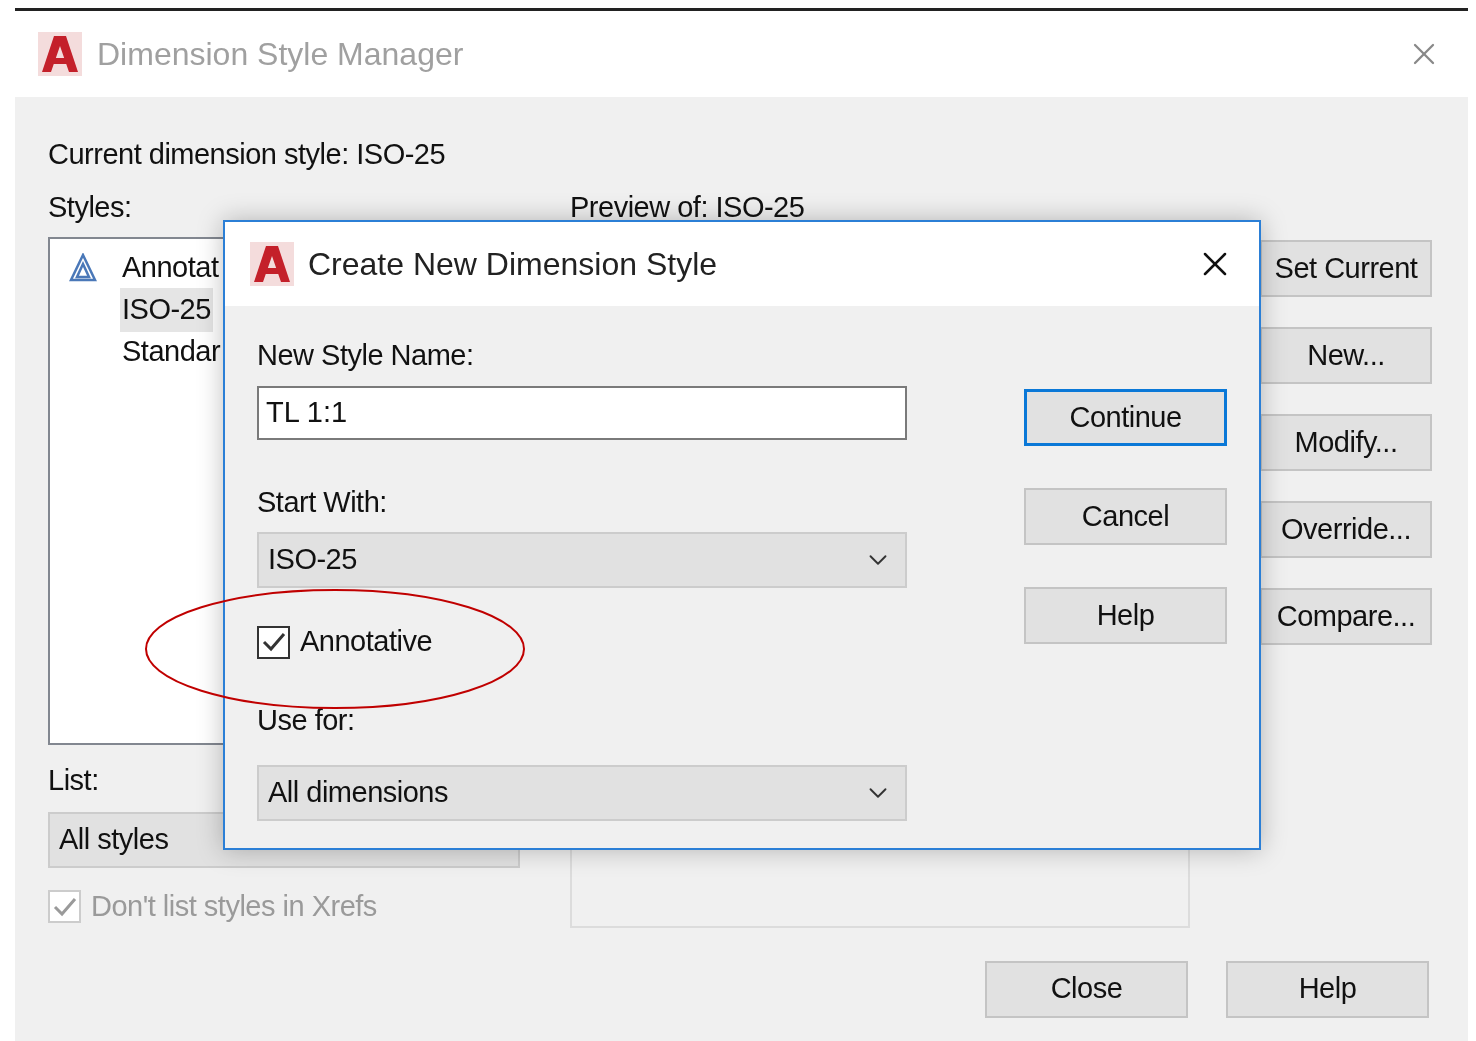 The width and height of the screenshot is (1476, 1041). I want to click on list-label: List:, so click(73, 780).